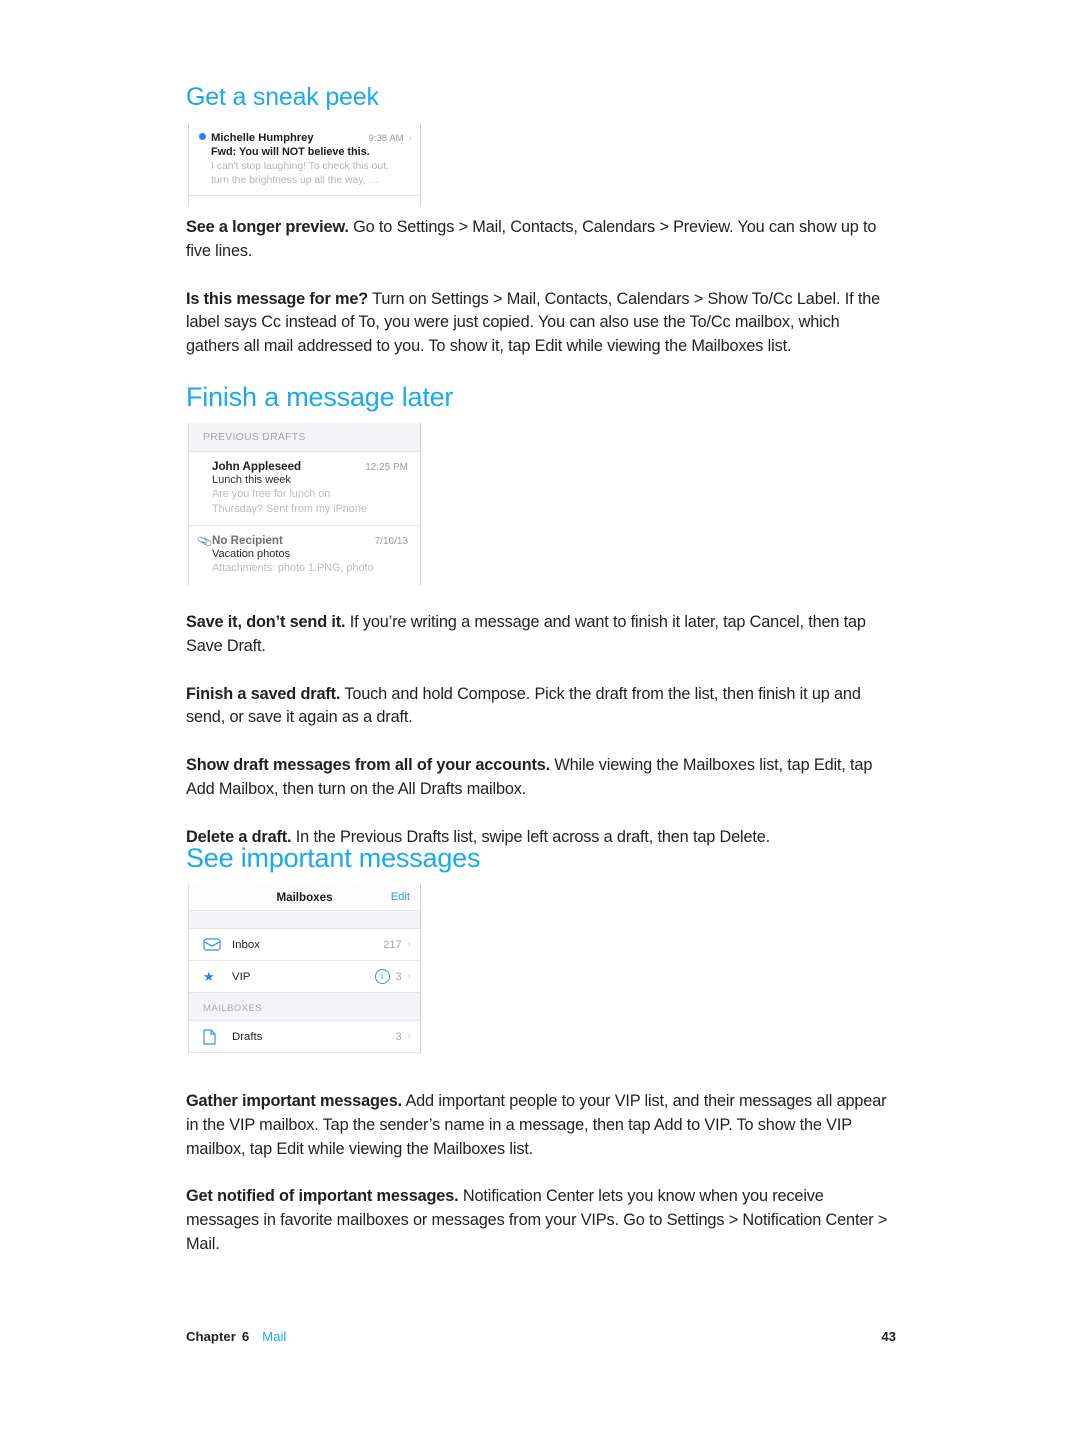 This screenshot has height=1431, width=1080. I want to click on mailbox-row-inbox: Inbox 217 ›, so click(304, 945).